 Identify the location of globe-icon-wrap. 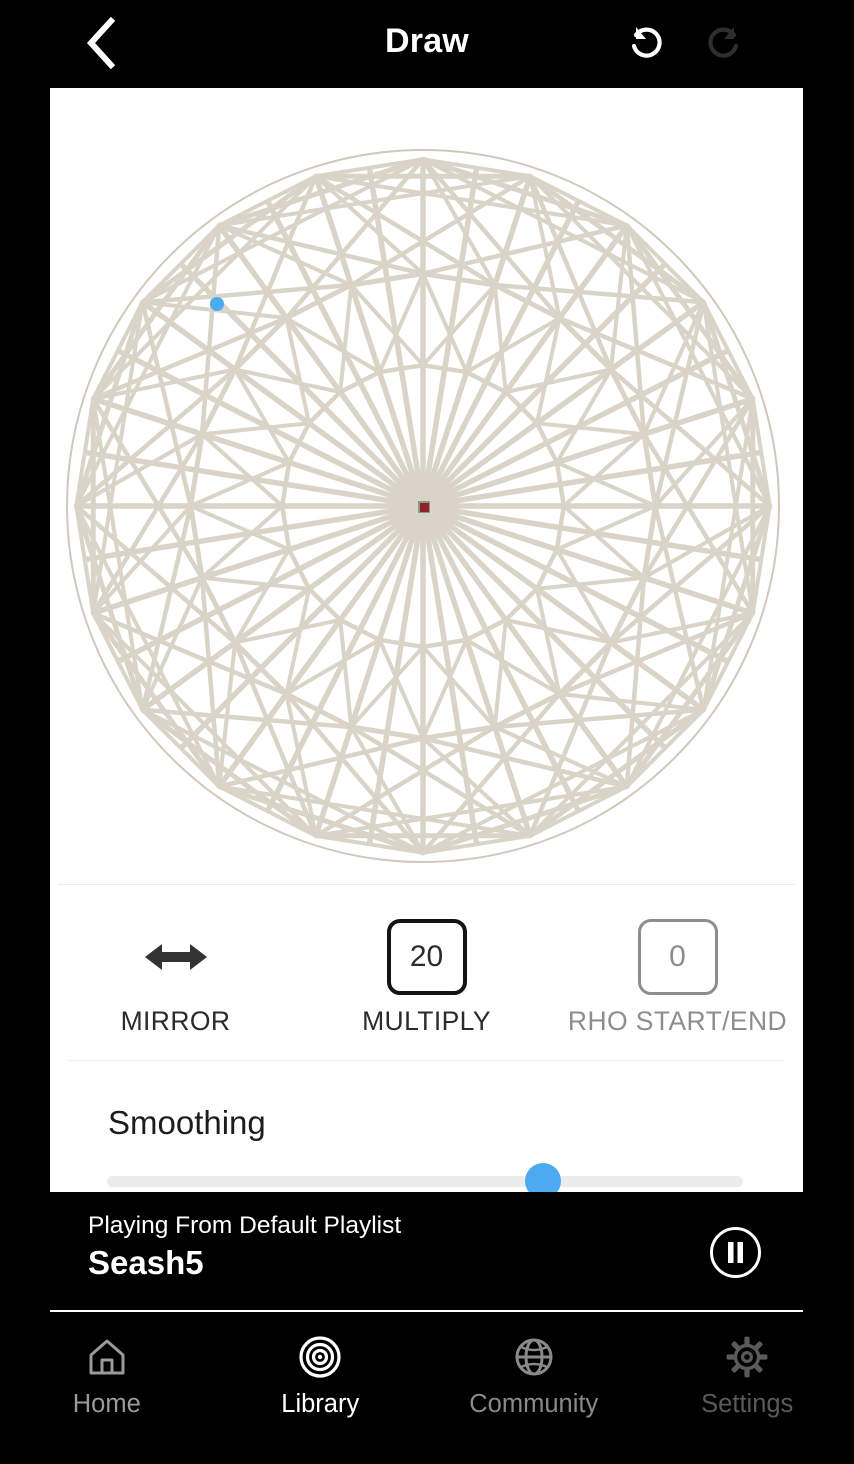
(534, 1357).